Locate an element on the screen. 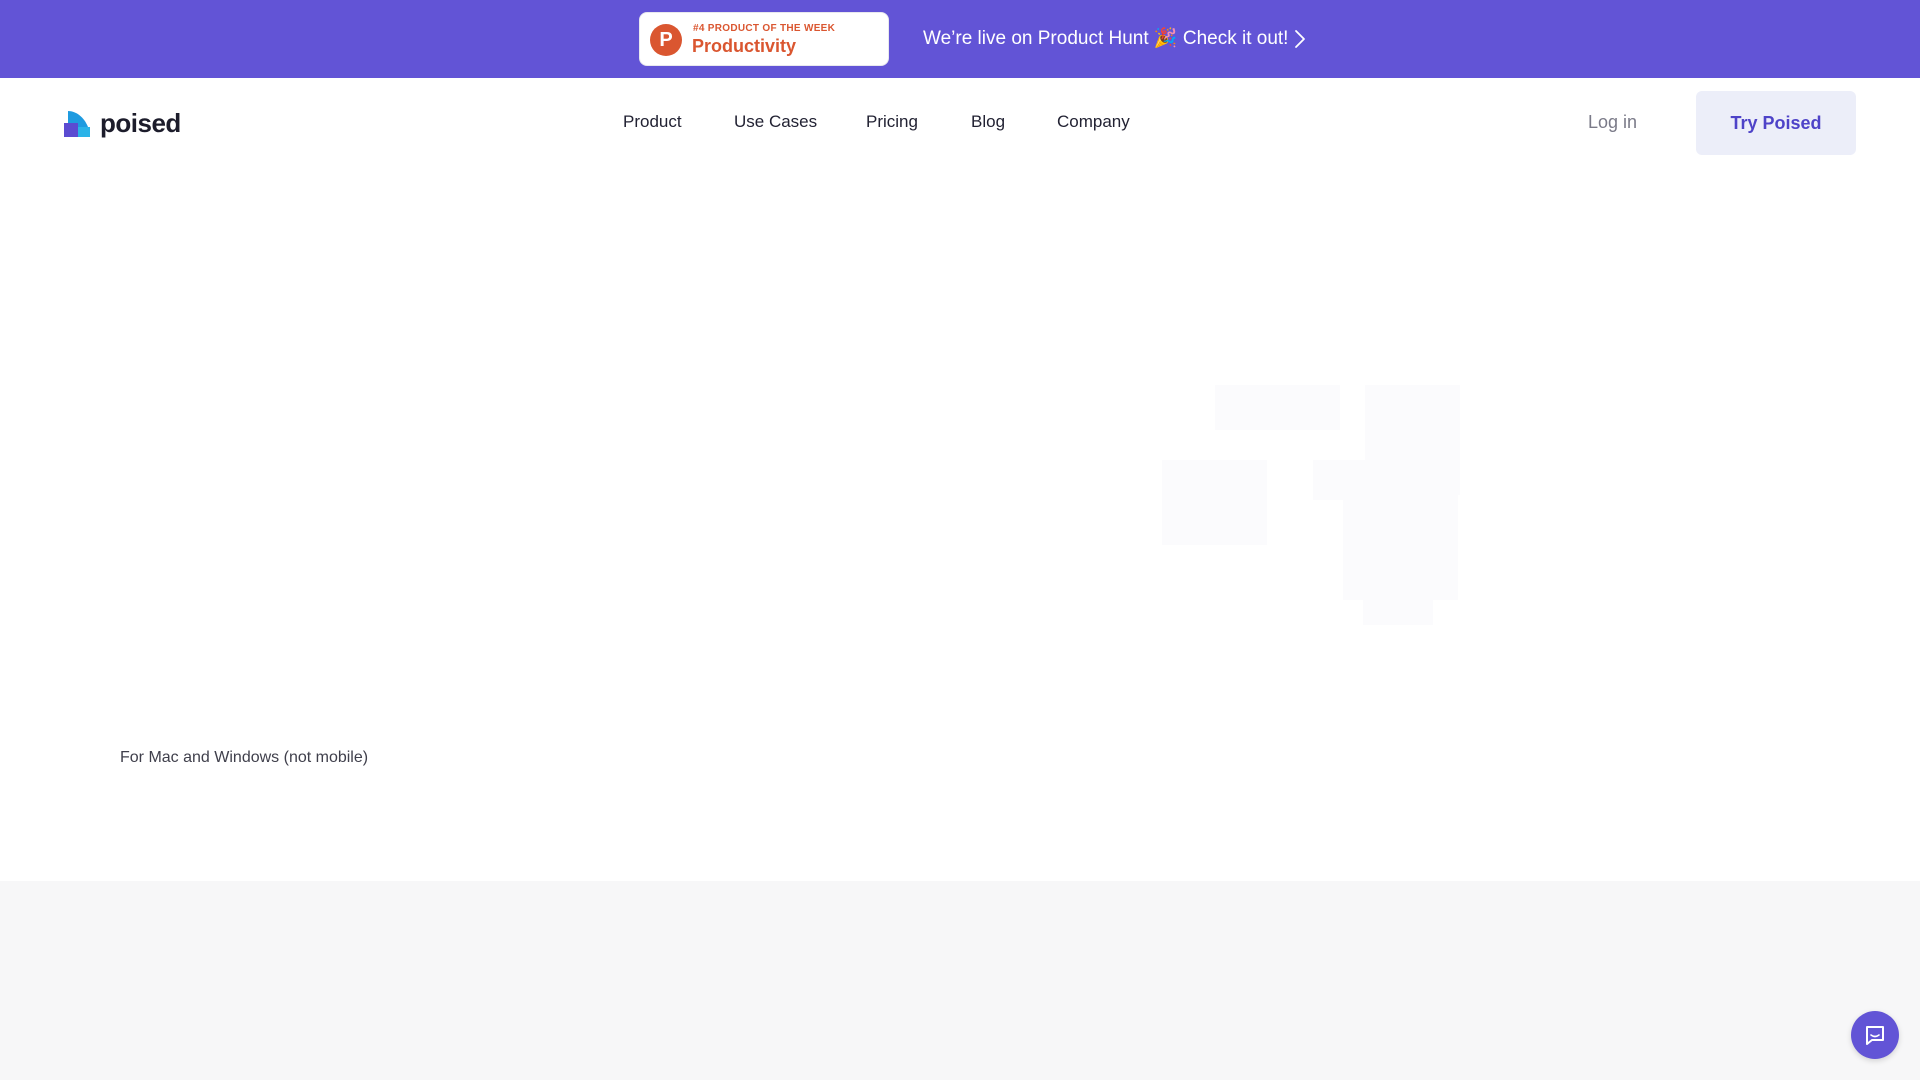 The width and height of the screenshot is (1920, 1080). poised-logo: poised is located at coordinates (121, 123).